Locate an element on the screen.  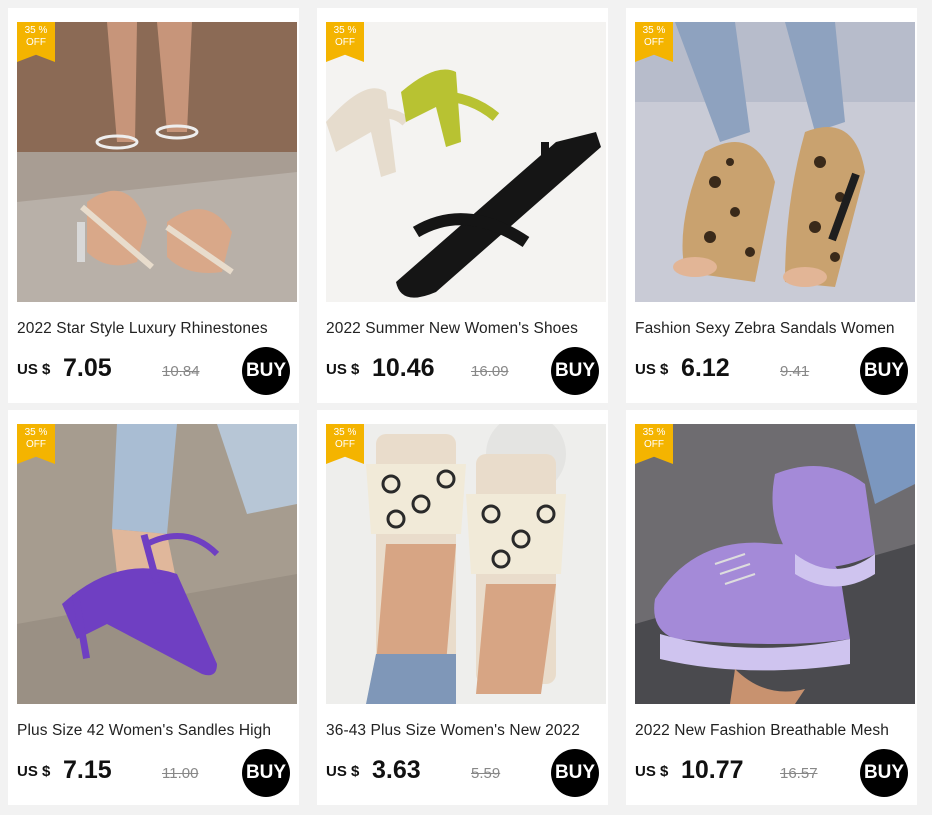
product-title: 2022 New Fashion Breathable Mesh is located at coordinates (774, 731).